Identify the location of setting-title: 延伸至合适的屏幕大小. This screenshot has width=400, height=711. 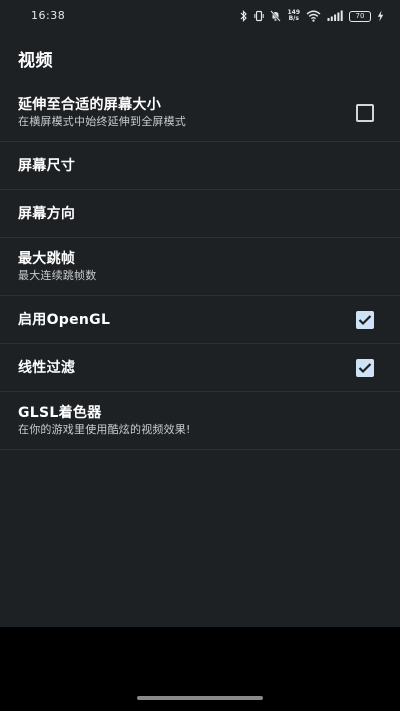
(89, 104).